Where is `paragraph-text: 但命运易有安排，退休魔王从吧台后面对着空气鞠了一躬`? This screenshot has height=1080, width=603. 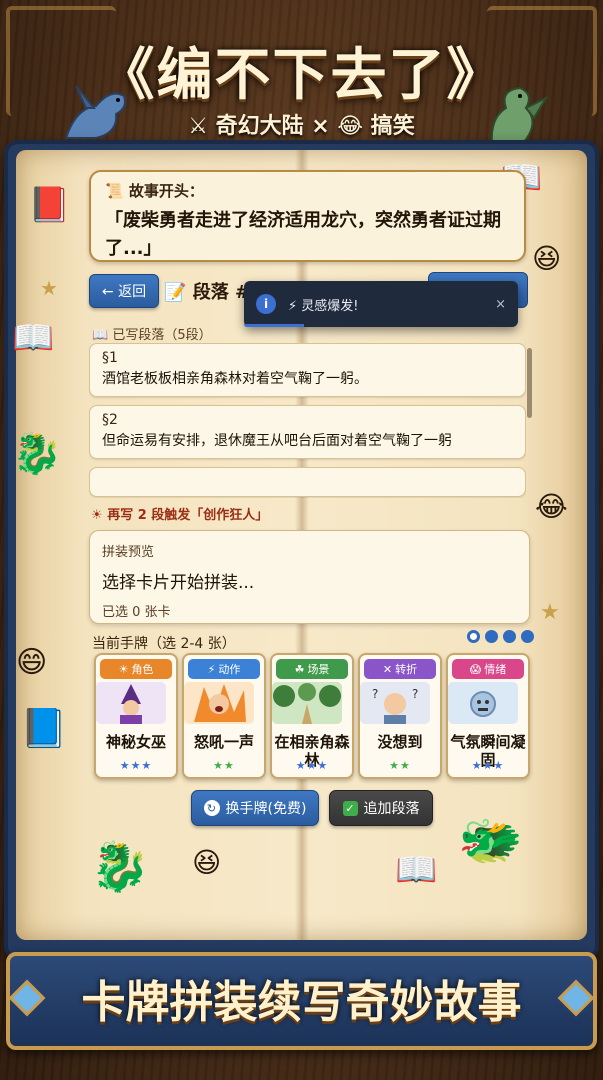
paragraph-text: 但命运易有安排，退休魔王从吧台后面对着空气鞠了一躬 is located at coordinates (277, 441).